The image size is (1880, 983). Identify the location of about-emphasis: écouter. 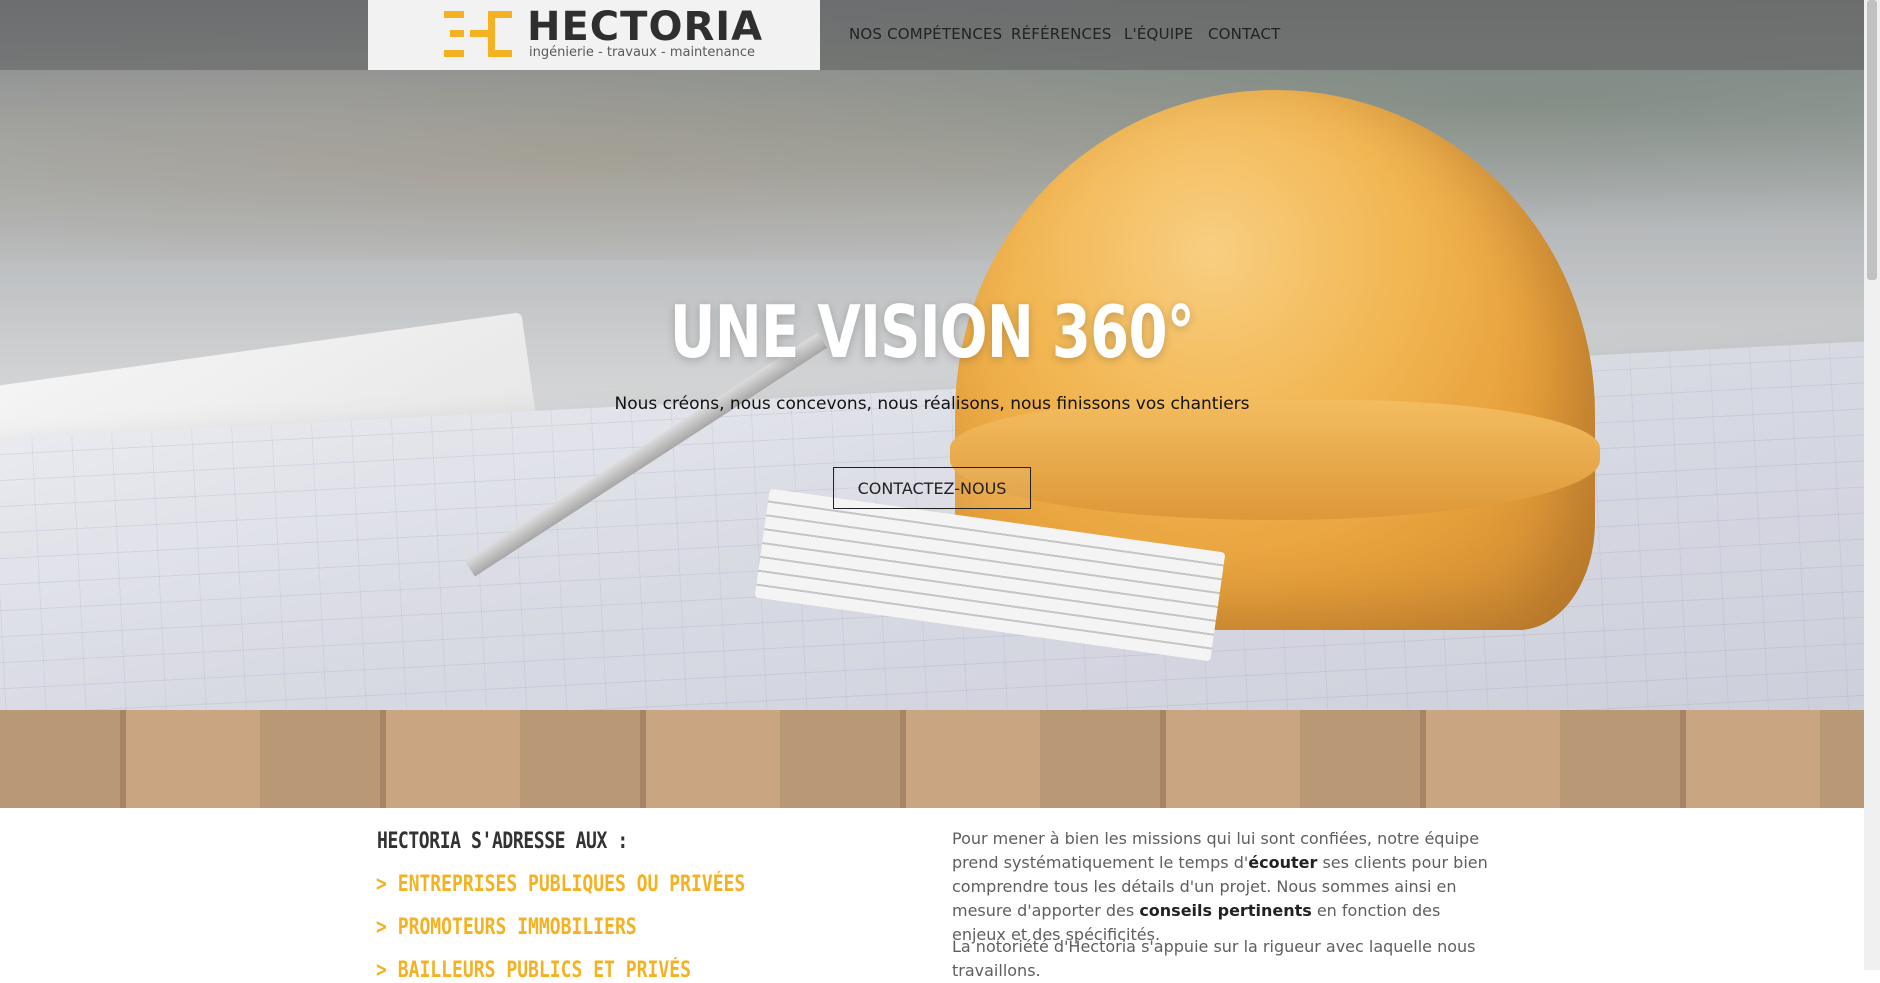
(1283, 862).